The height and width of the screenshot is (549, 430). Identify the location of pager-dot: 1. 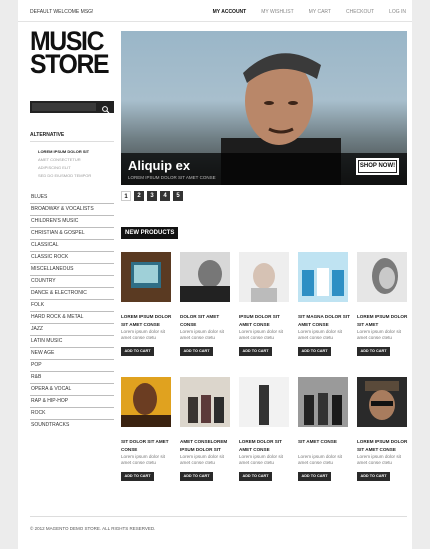
(126, 196).